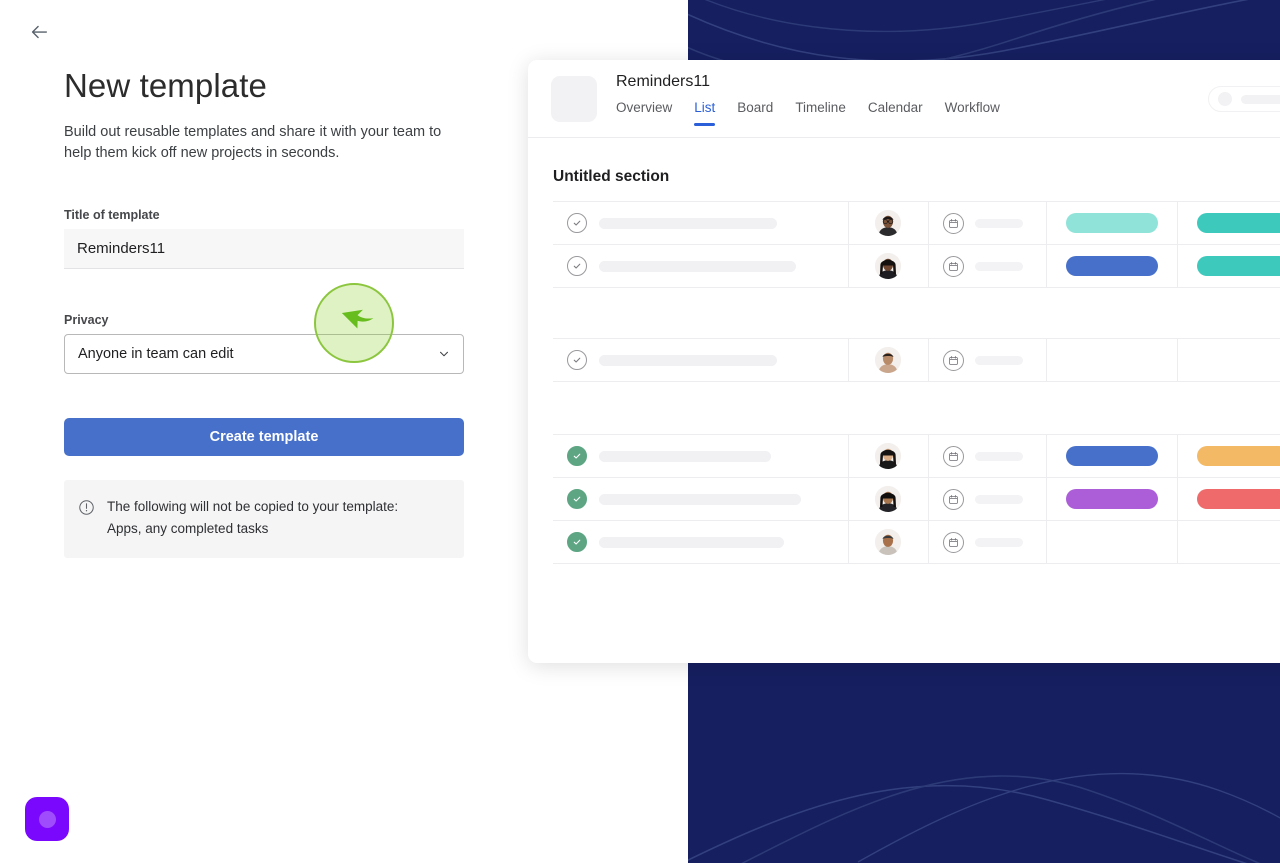 This screenshot has width=1280, height=863. What do you see at coordinates (156, 354) in the screenshot?
I see `privacy-select-value: Anyone in team can edit` at bounding box center [156, 354].